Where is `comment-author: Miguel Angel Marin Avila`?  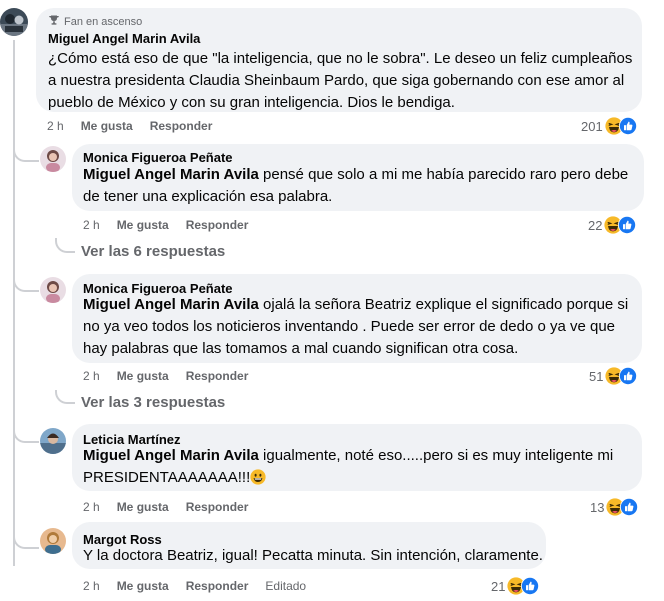 comment-author: Miguel Angel Marin Avila is located at coordinates (124, 38).